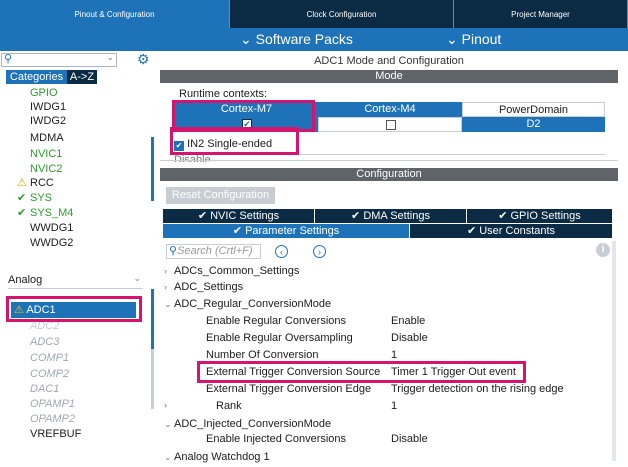  I want to click on page-title: ADC1 Mode and Configuration, so click(389, 61).